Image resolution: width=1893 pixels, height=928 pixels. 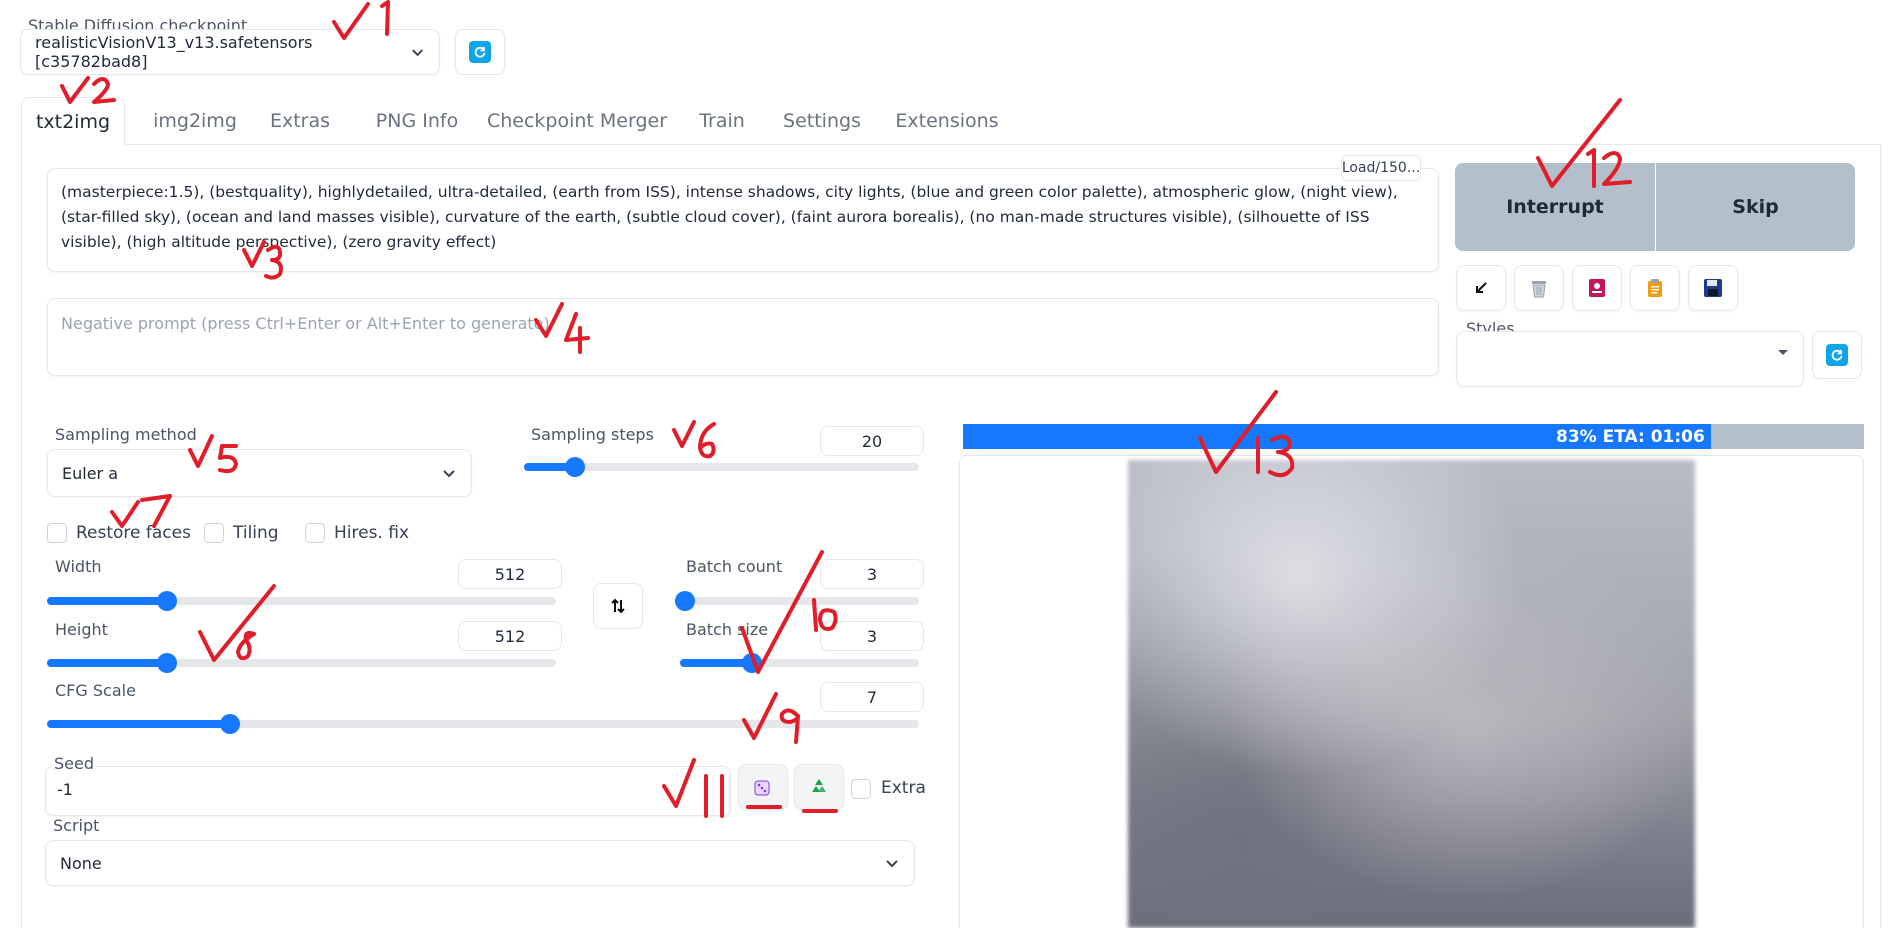 I want to click on restore-faces-label: Restore faces, so click(x=133, y=533).